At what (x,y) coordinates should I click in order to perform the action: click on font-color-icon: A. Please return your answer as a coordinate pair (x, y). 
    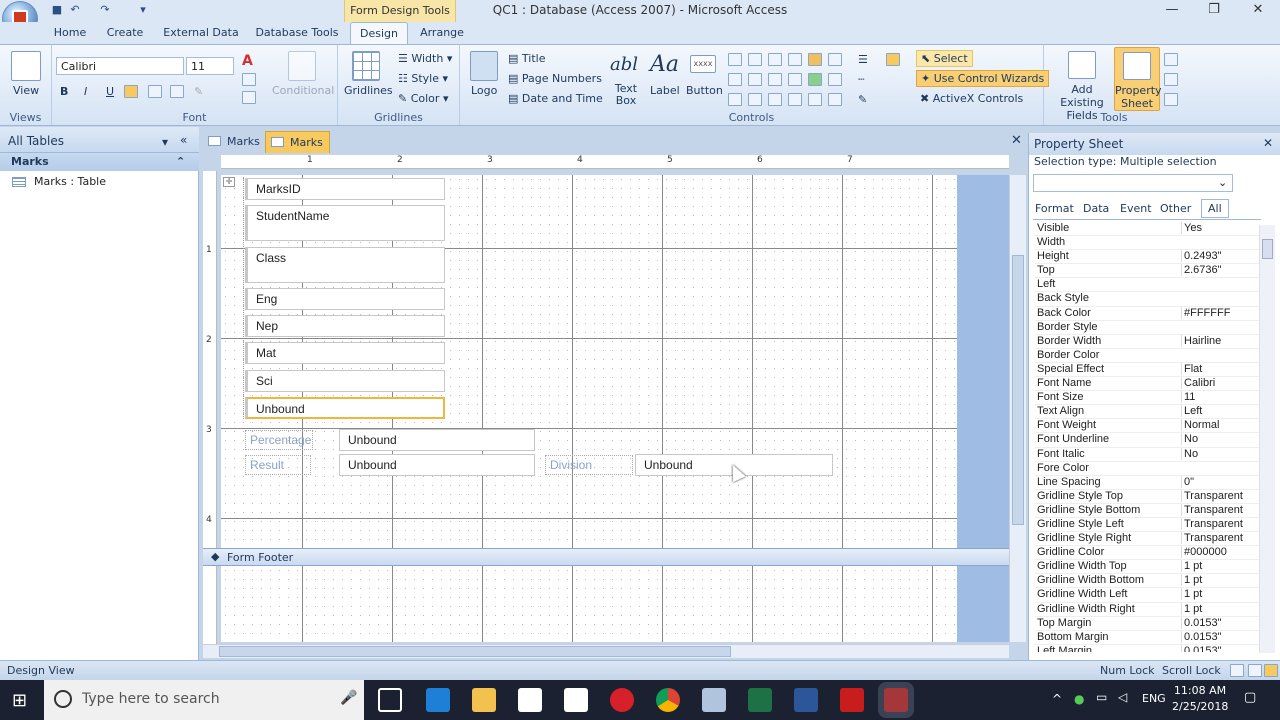
    Looking at the image, I should click on (247, 61).